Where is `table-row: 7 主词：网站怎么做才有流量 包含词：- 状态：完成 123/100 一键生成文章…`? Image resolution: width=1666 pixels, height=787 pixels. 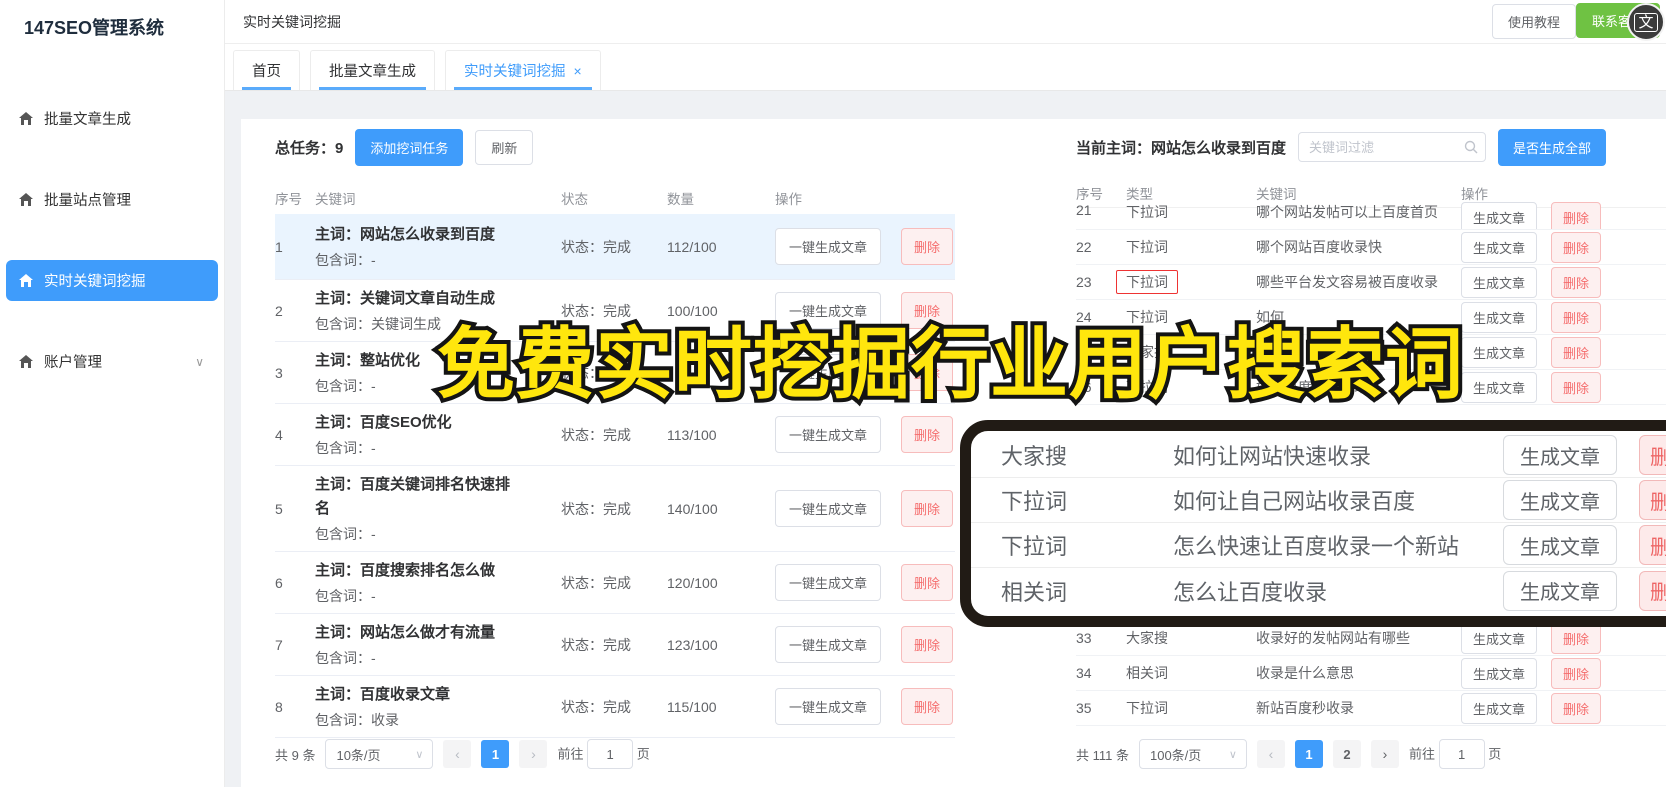 table-row: 7 主词：网站怎么做才有流量 包含词：- 状态：完成 123/100 一键生成文章… is located at coordinates (615, 645).